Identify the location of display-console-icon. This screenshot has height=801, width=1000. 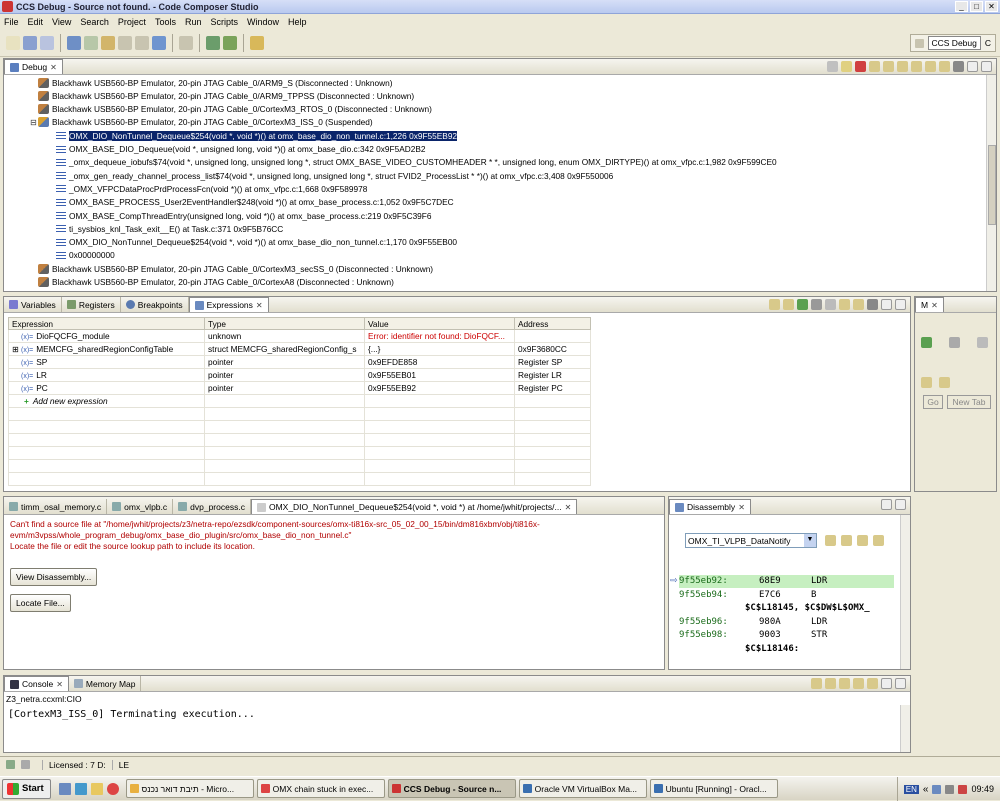
(858, 683).